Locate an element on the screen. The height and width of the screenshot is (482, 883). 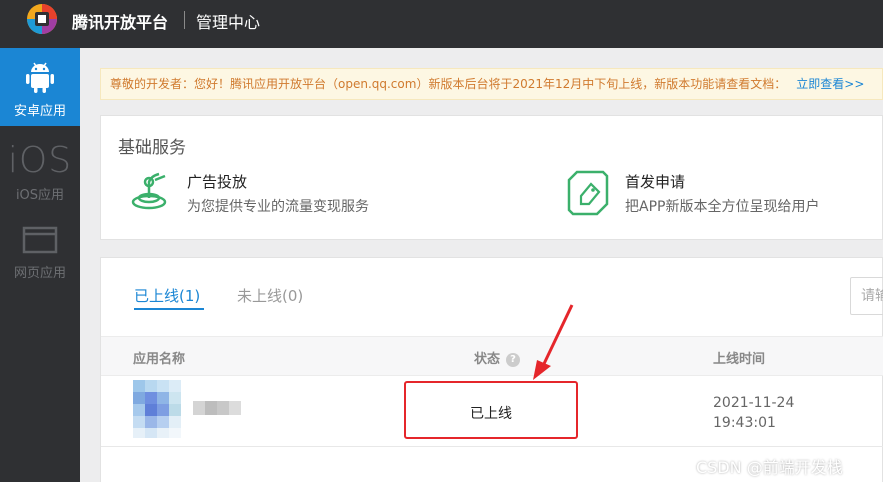
column-header-status: 状态? is located at coordinates (497, 357).